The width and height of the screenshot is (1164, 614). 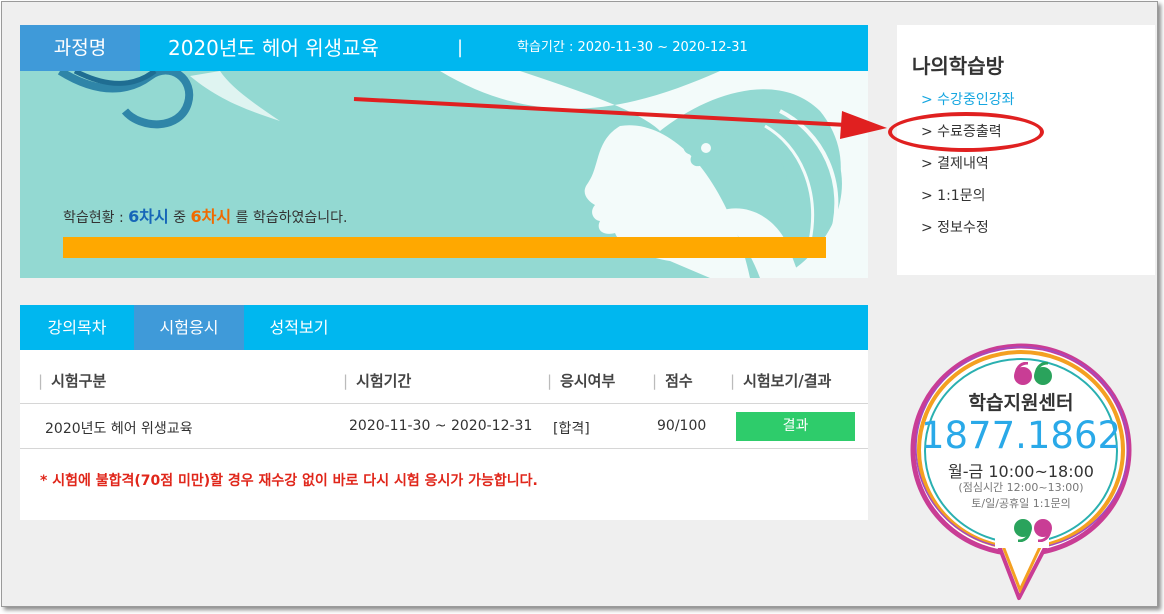 What do you see at coordinates (179, 218) in the screenshot?
I see `progress-middle: 중` at bounding box center [179, 218].